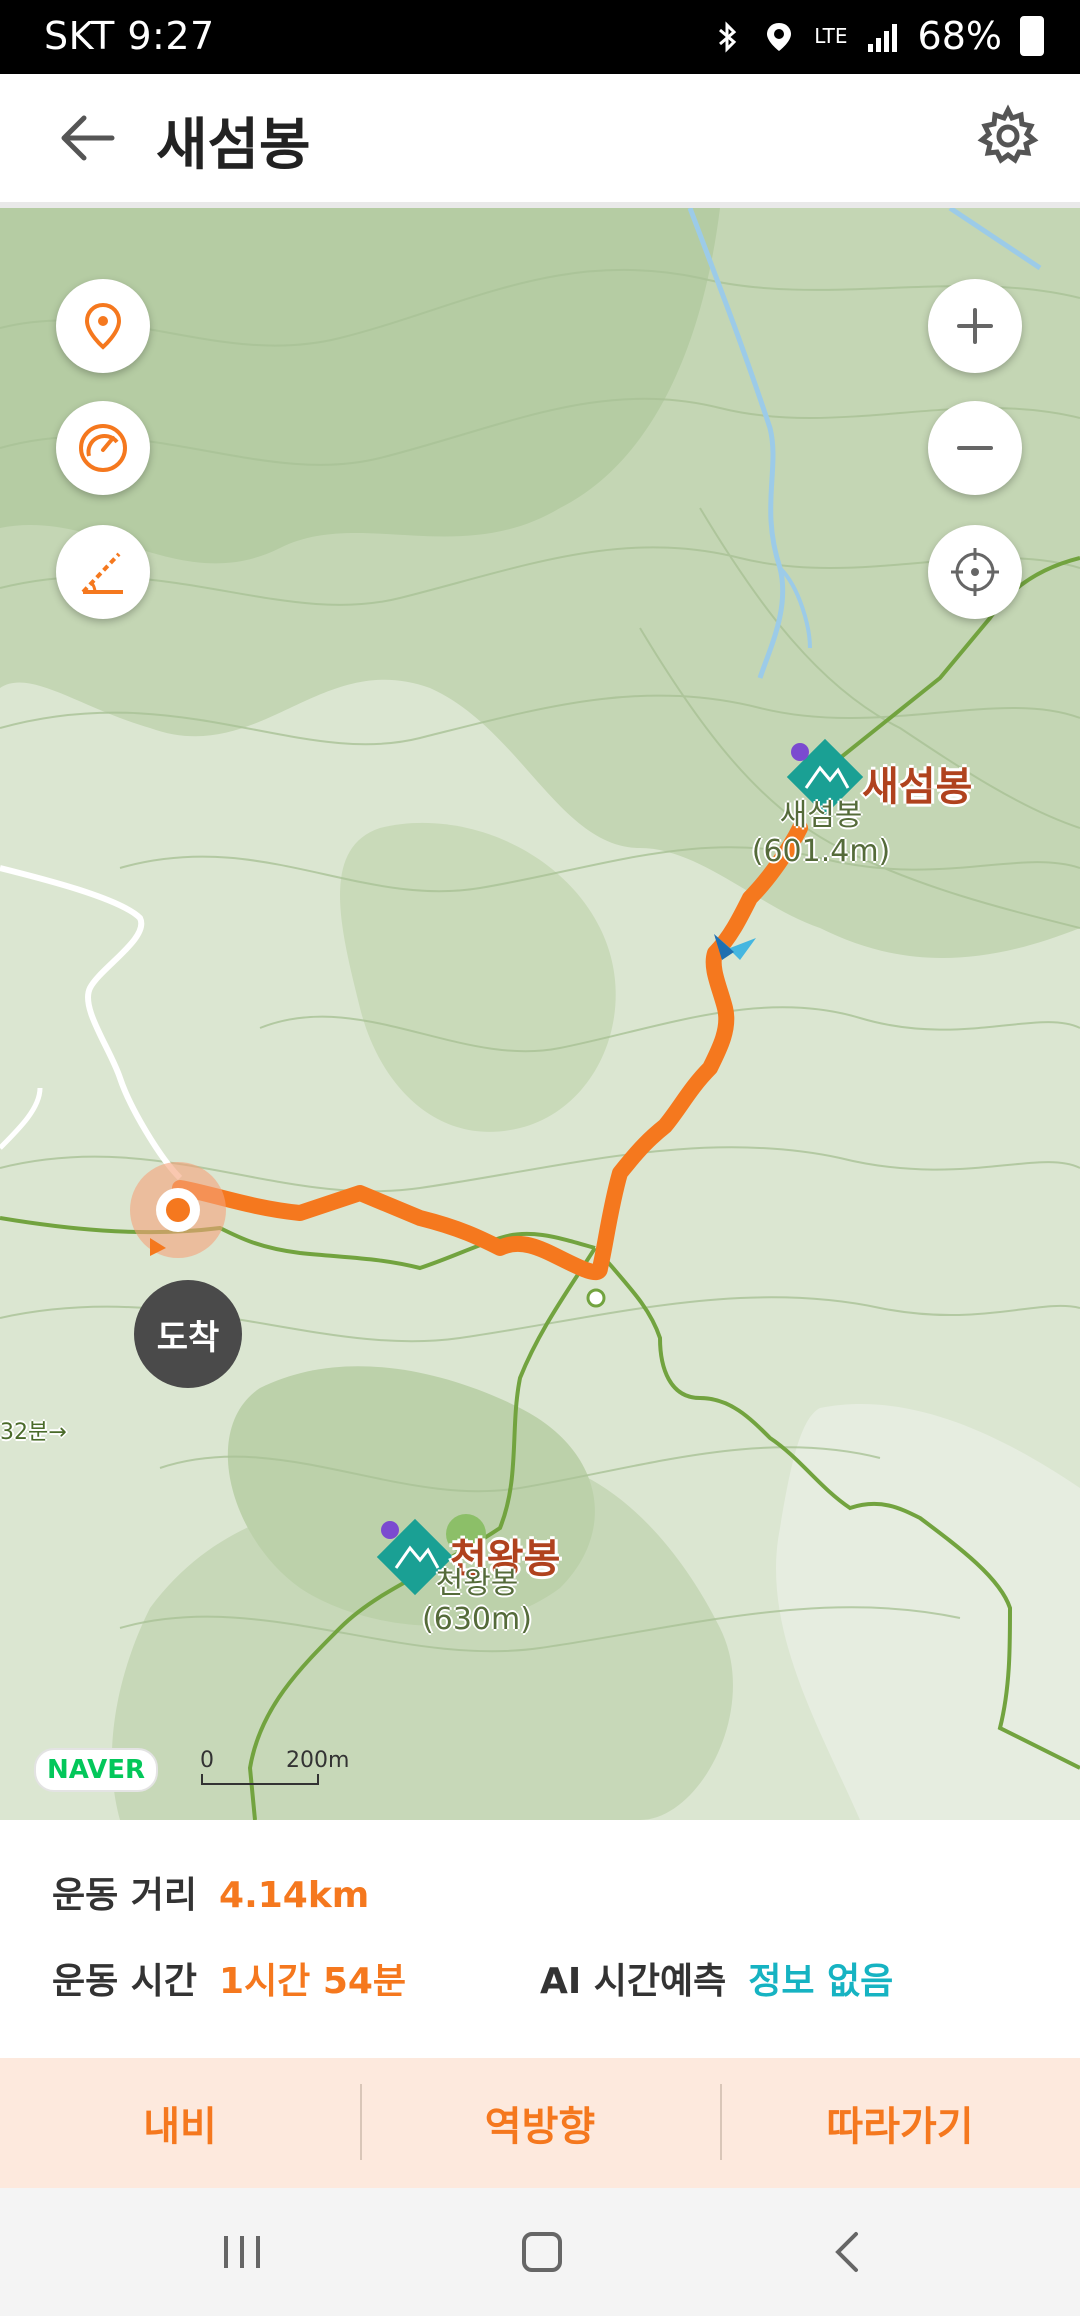 The image size is (1080, 2316). What do you see at coordinates (1032, 36) in the screenshot?
I see `battery-icon` at bounding box center [1032, 36].